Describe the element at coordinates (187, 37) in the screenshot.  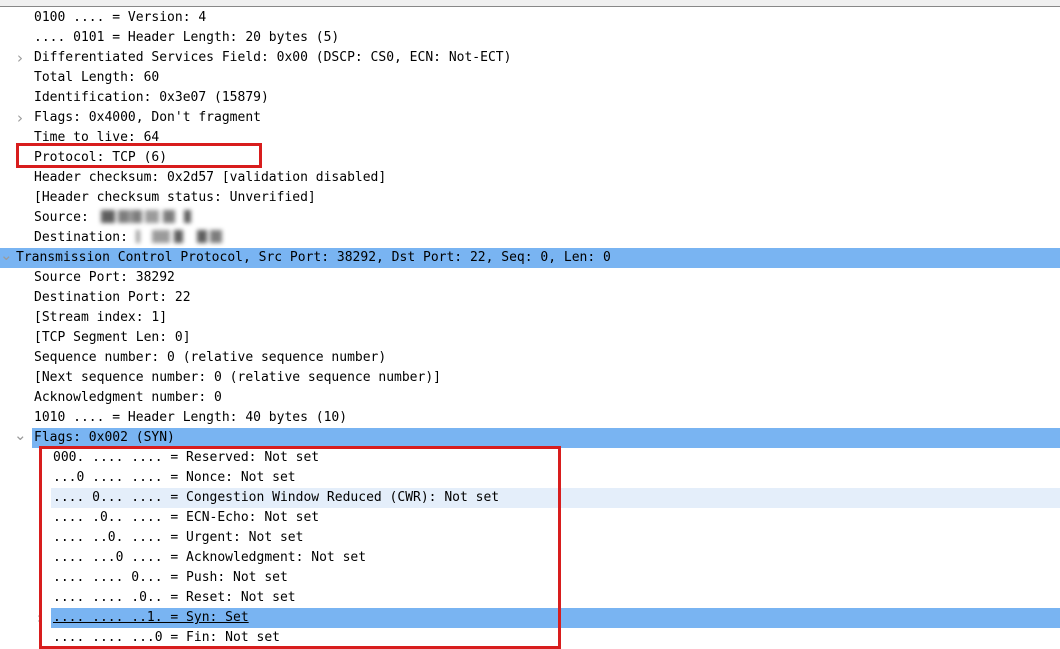
I see `tree-row-label: .... 0101 = Header Length: 20 bytes (5)` at that location.